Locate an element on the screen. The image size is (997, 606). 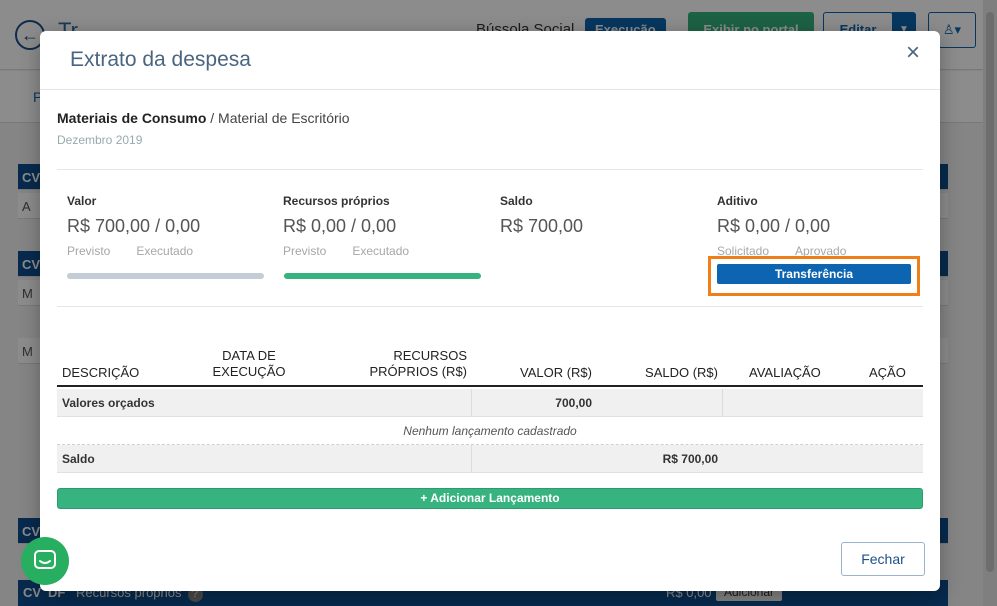
breadcrumb-category: Materiais de Consumo is located at coordinates (132, 118).